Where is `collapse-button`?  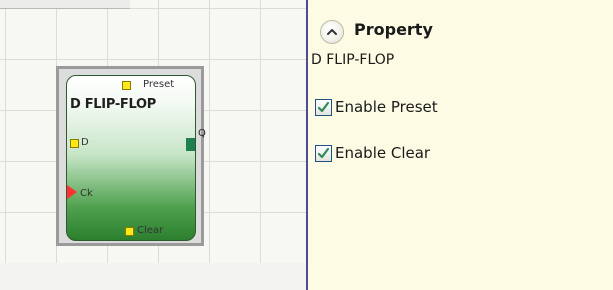 collapse-button is located at coordinates (332, 32).